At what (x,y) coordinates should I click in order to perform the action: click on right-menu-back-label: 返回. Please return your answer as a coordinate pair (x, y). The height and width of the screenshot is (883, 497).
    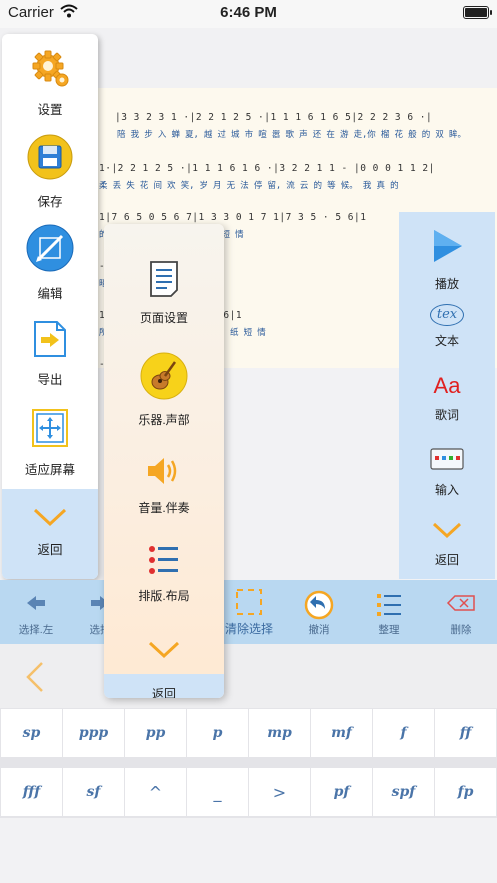
    Looking at the image, I should click on (446, 560).